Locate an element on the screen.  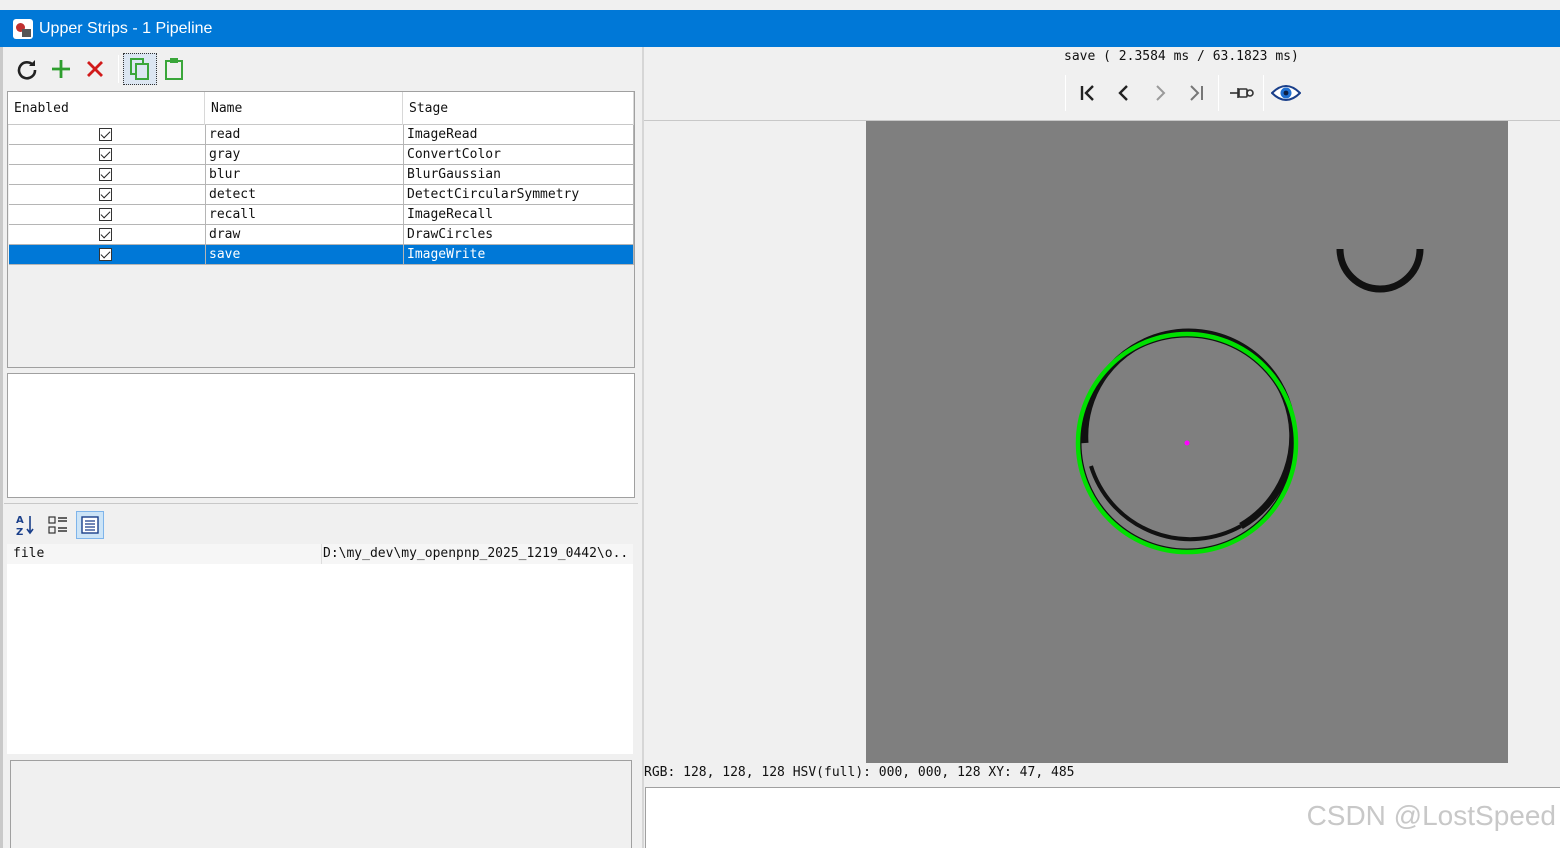
name-cell: save is located at coordinates (305, 255).